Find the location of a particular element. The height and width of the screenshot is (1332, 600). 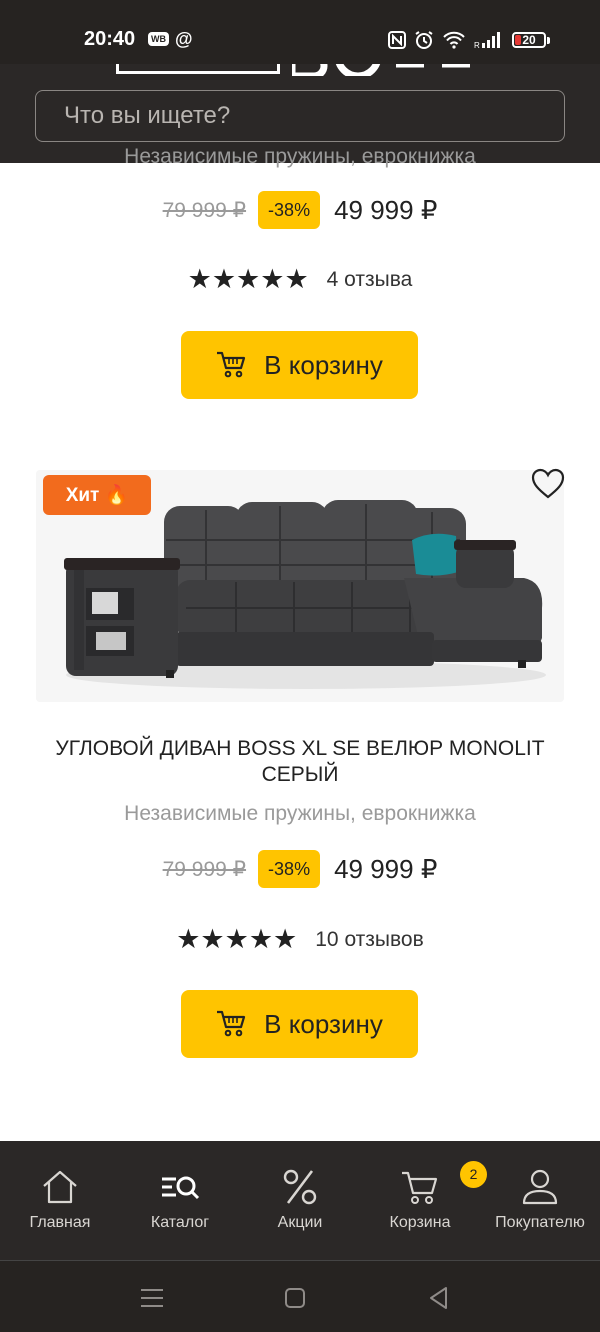

prev-rating-row: ★★★★★ 4 отзыва is located at coordinates (300, 279).